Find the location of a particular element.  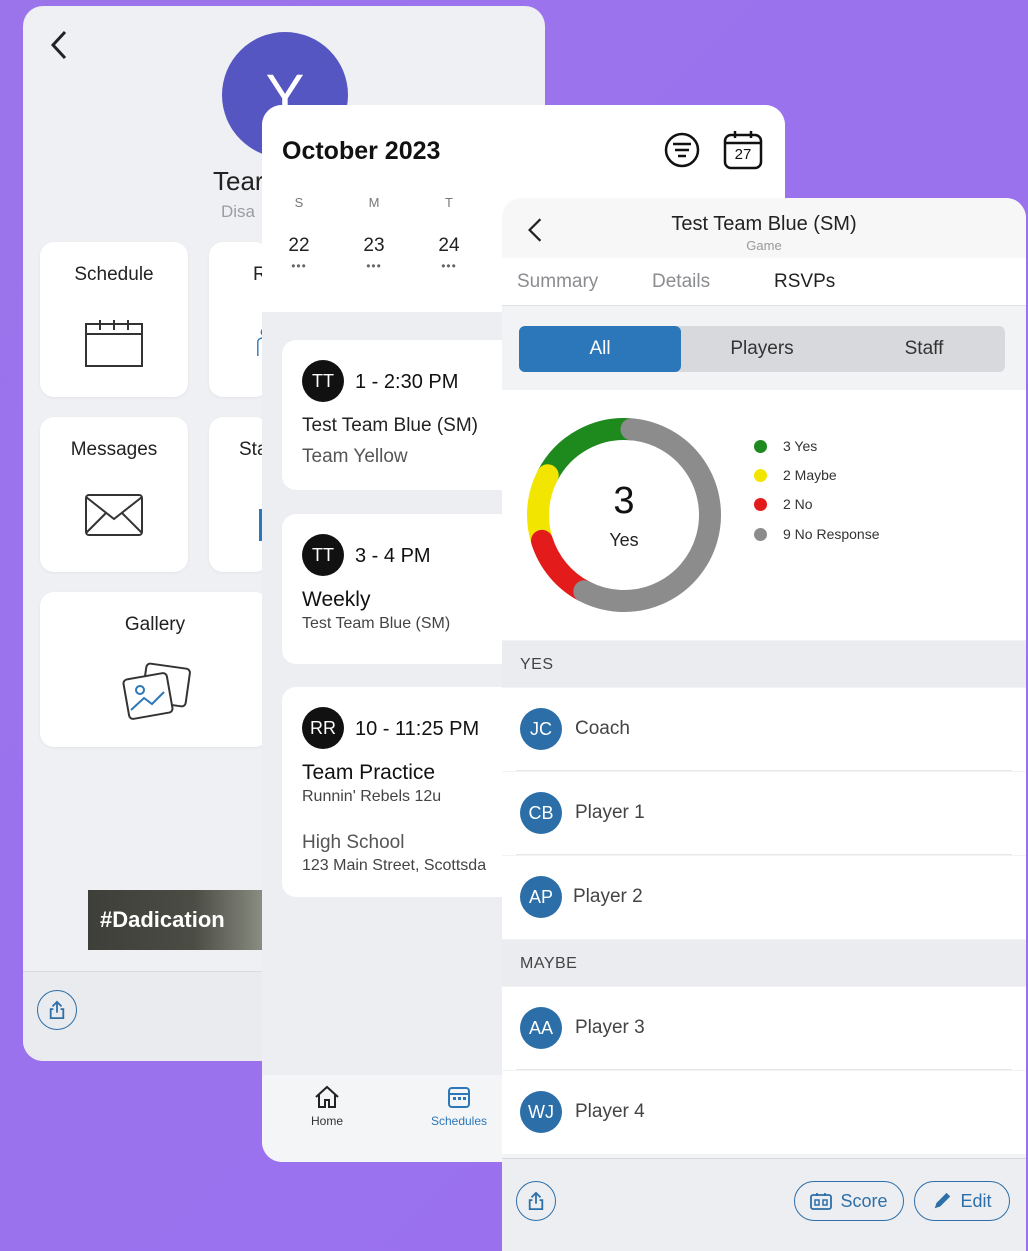

rsvp-person-row: AP Player 2 is located at coordinates (764, 897).